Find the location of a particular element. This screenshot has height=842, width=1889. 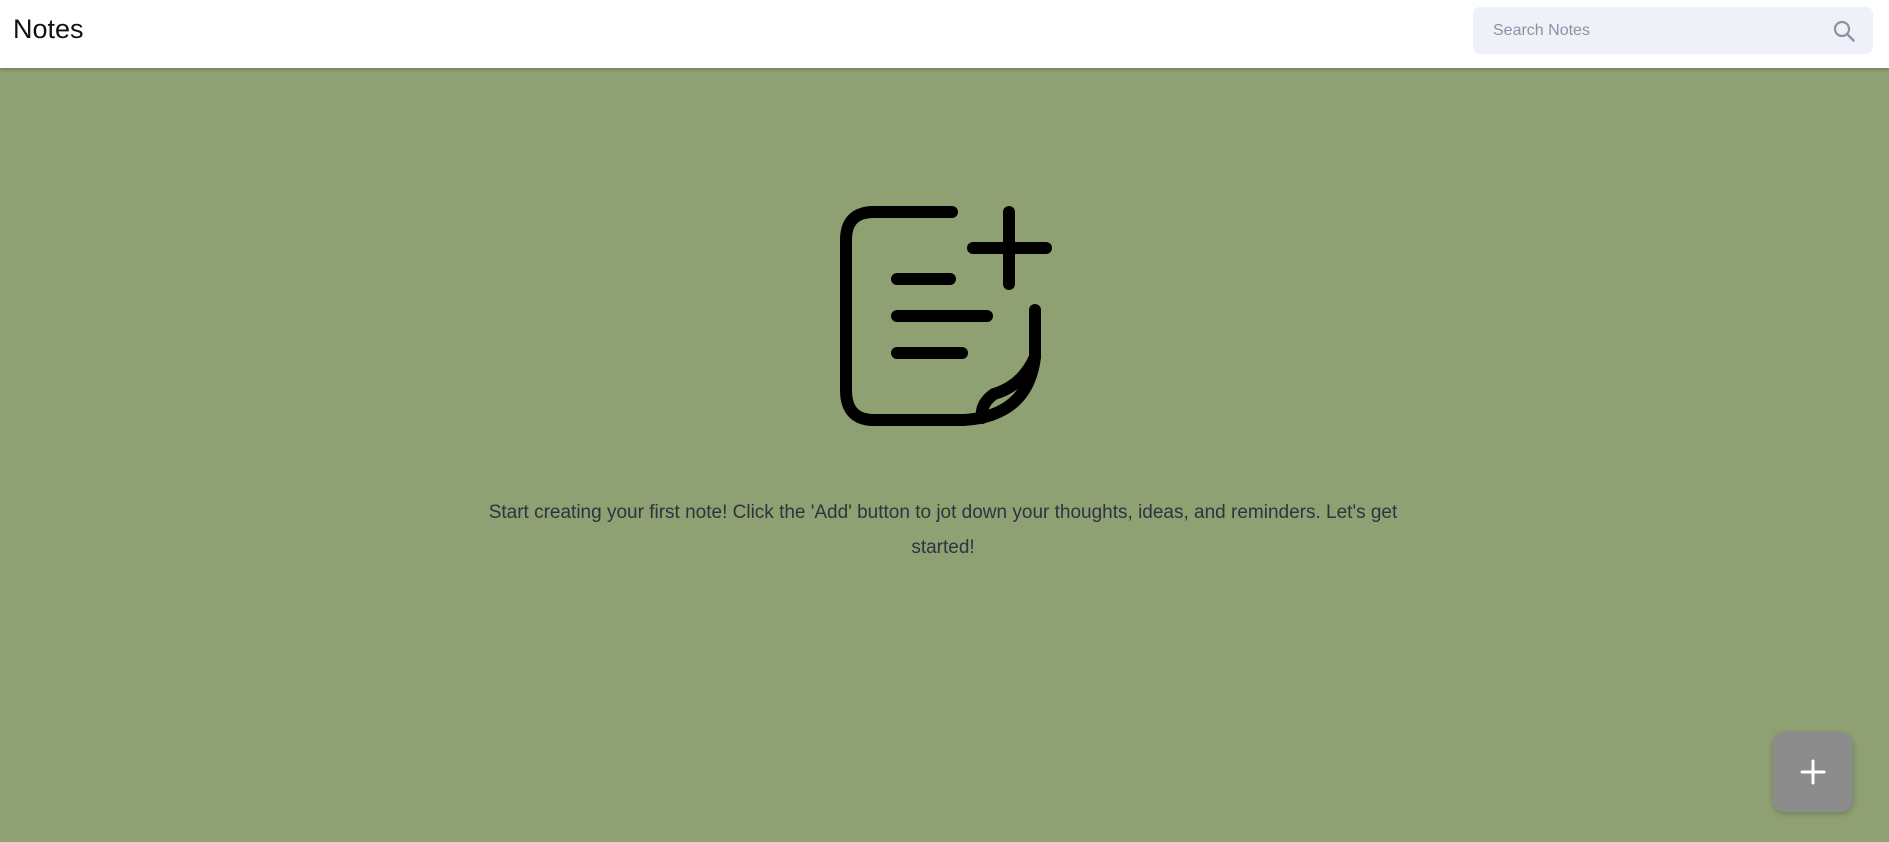

note-add-icon is located at coordinates (949, 319).